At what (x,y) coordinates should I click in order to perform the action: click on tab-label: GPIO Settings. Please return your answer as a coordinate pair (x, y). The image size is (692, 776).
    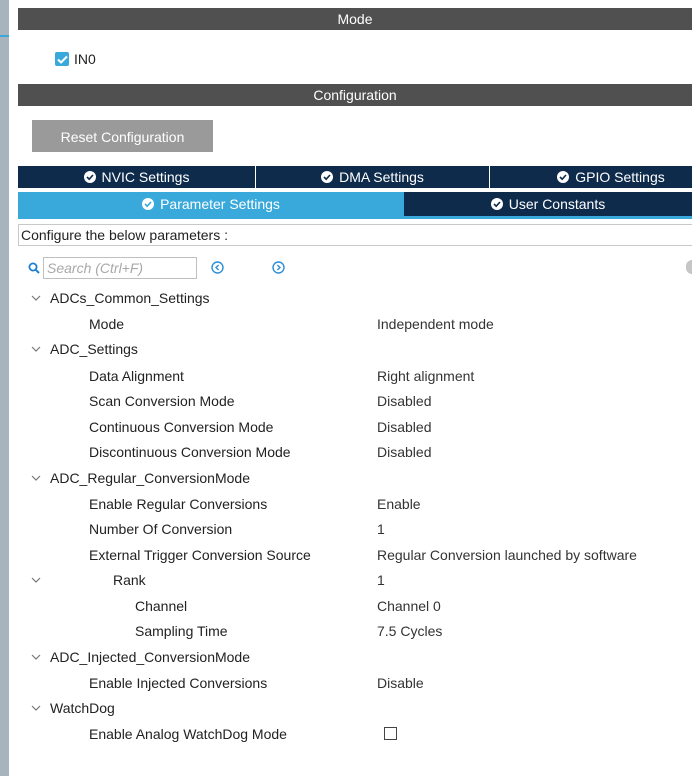
    Looking at the image, I should click on (620, 177).